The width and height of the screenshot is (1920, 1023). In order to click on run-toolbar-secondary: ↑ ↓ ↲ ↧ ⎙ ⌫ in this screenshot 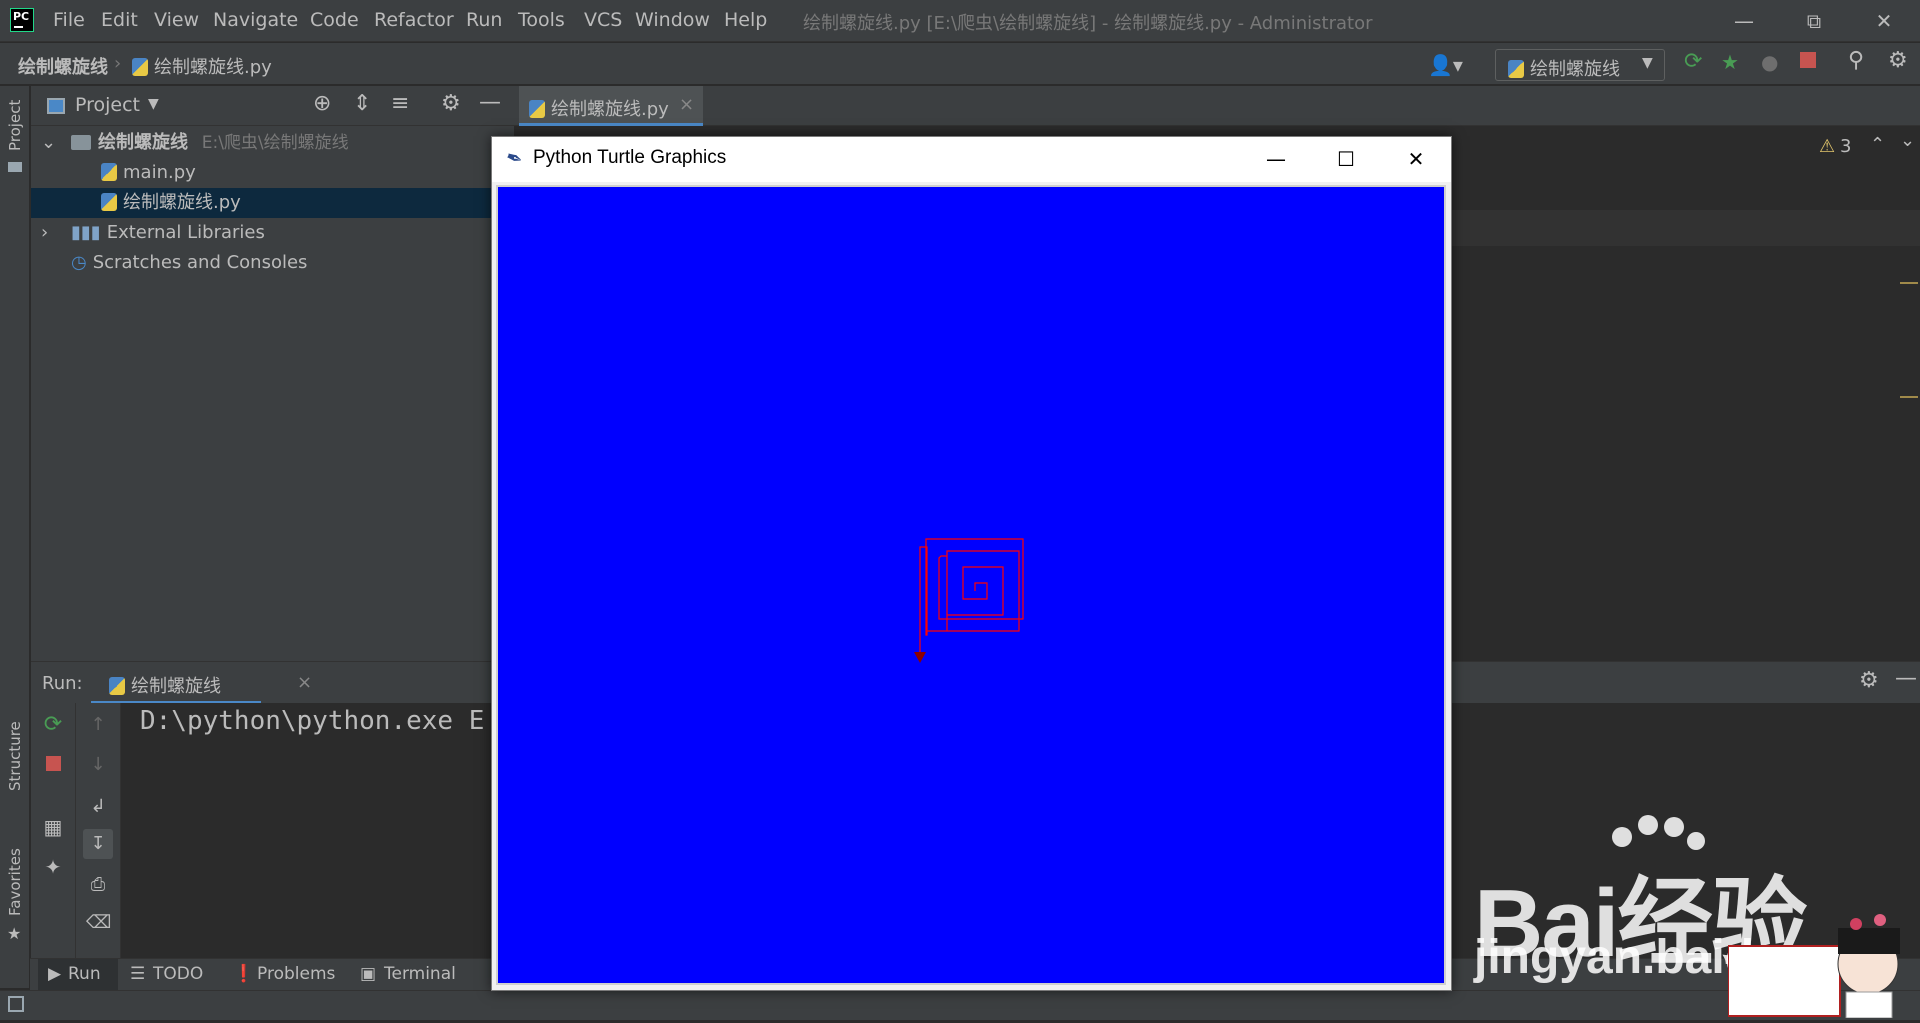, I will do `click(98, 845)`.